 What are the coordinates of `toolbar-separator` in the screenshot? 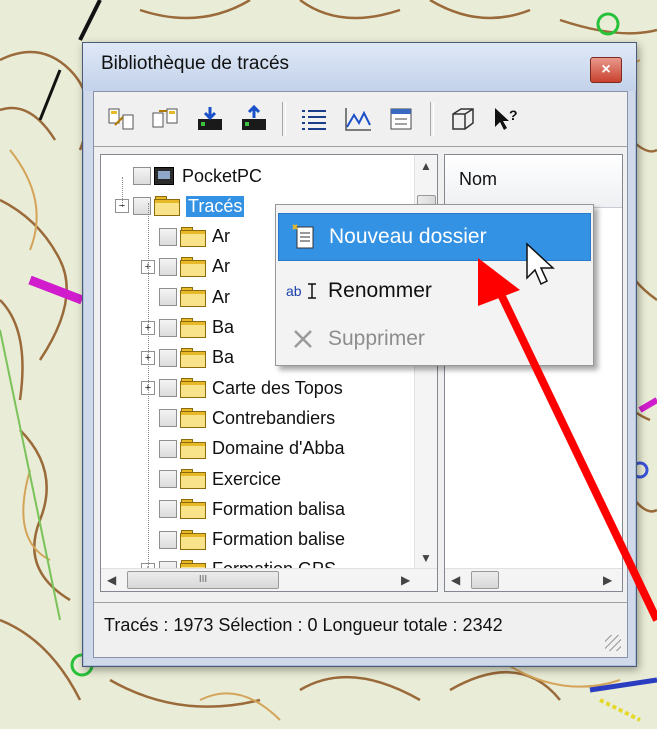 It's located at (284, 119).